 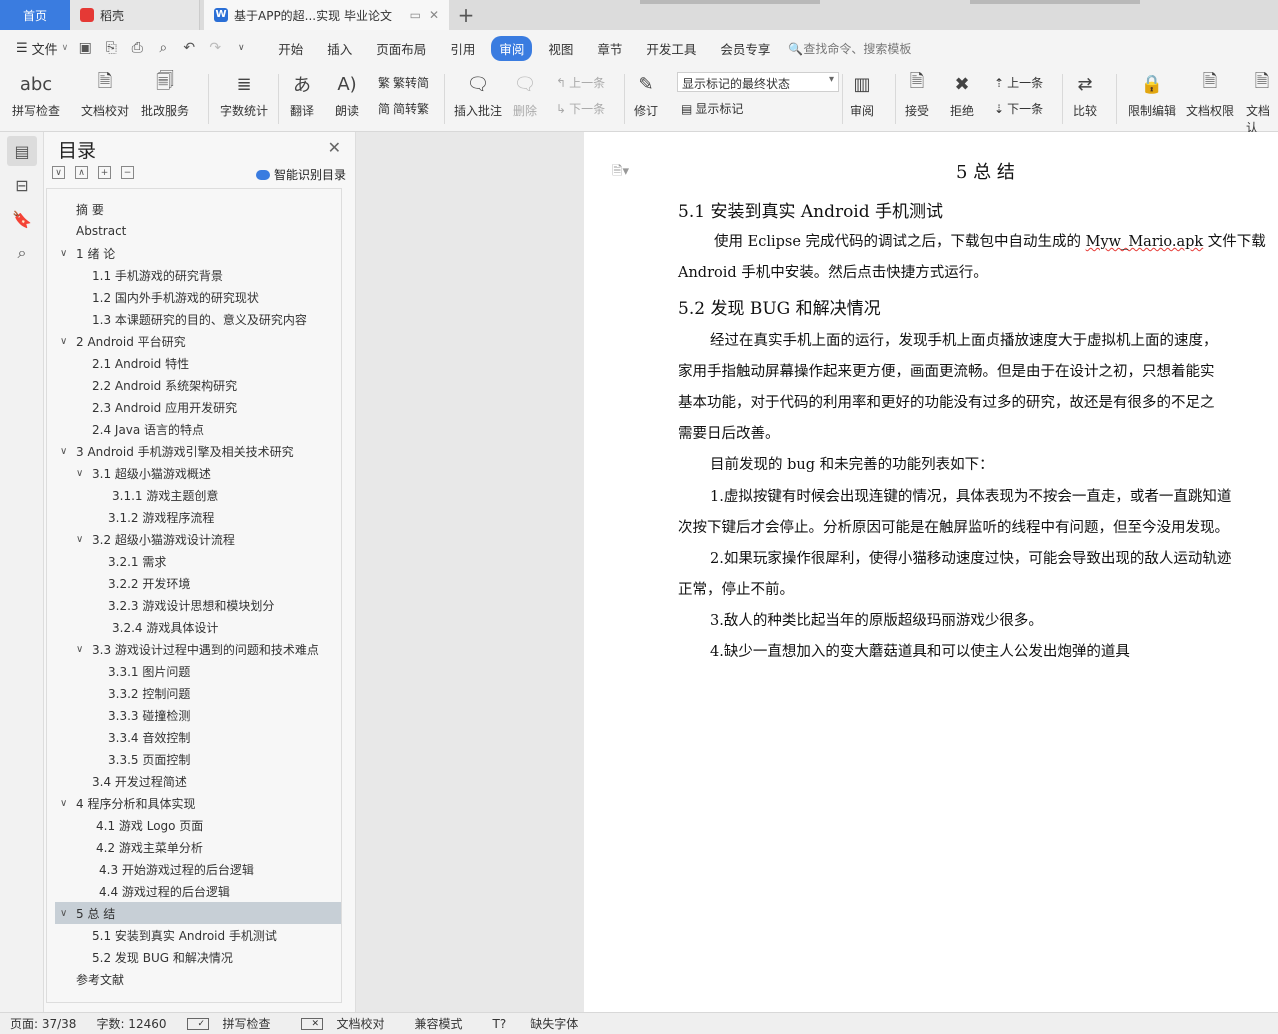 I want to click on toc-item: 5.1 安装到真实 Android 手机测试, so click(x=198, y=935).